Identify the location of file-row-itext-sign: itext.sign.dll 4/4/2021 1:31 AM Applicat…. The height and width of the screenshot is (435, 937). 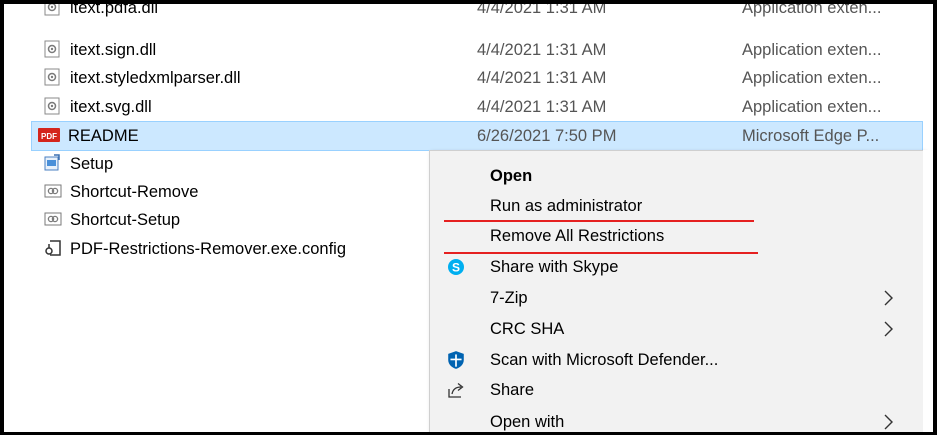
(477, 50).